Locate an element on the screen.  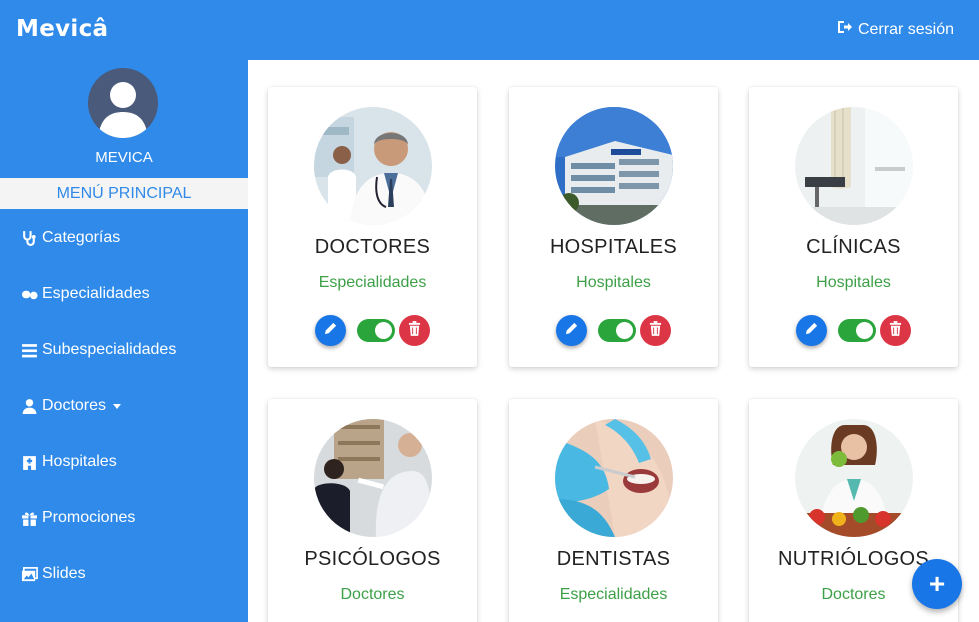
sidebar-item-especialidades: Especialidades is located at coordinates (85, 294).